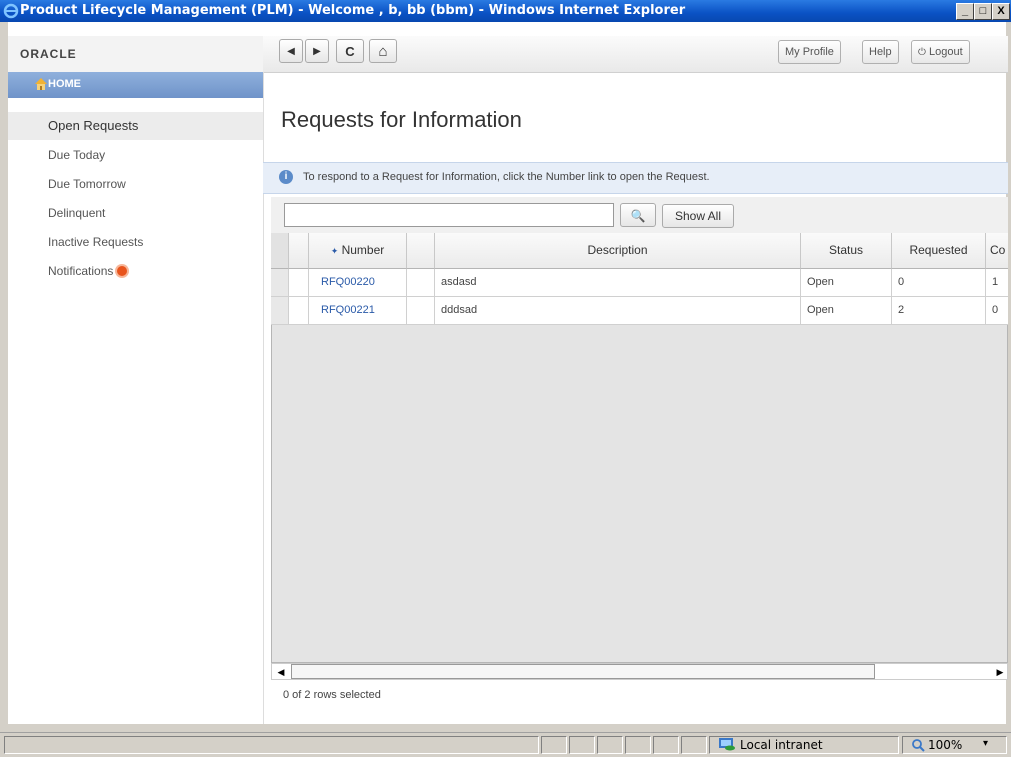  What do you see at coordinates (583, 671) in the screenshot?
I see `scrollbar-thumb` at bounding box center [583, 671].